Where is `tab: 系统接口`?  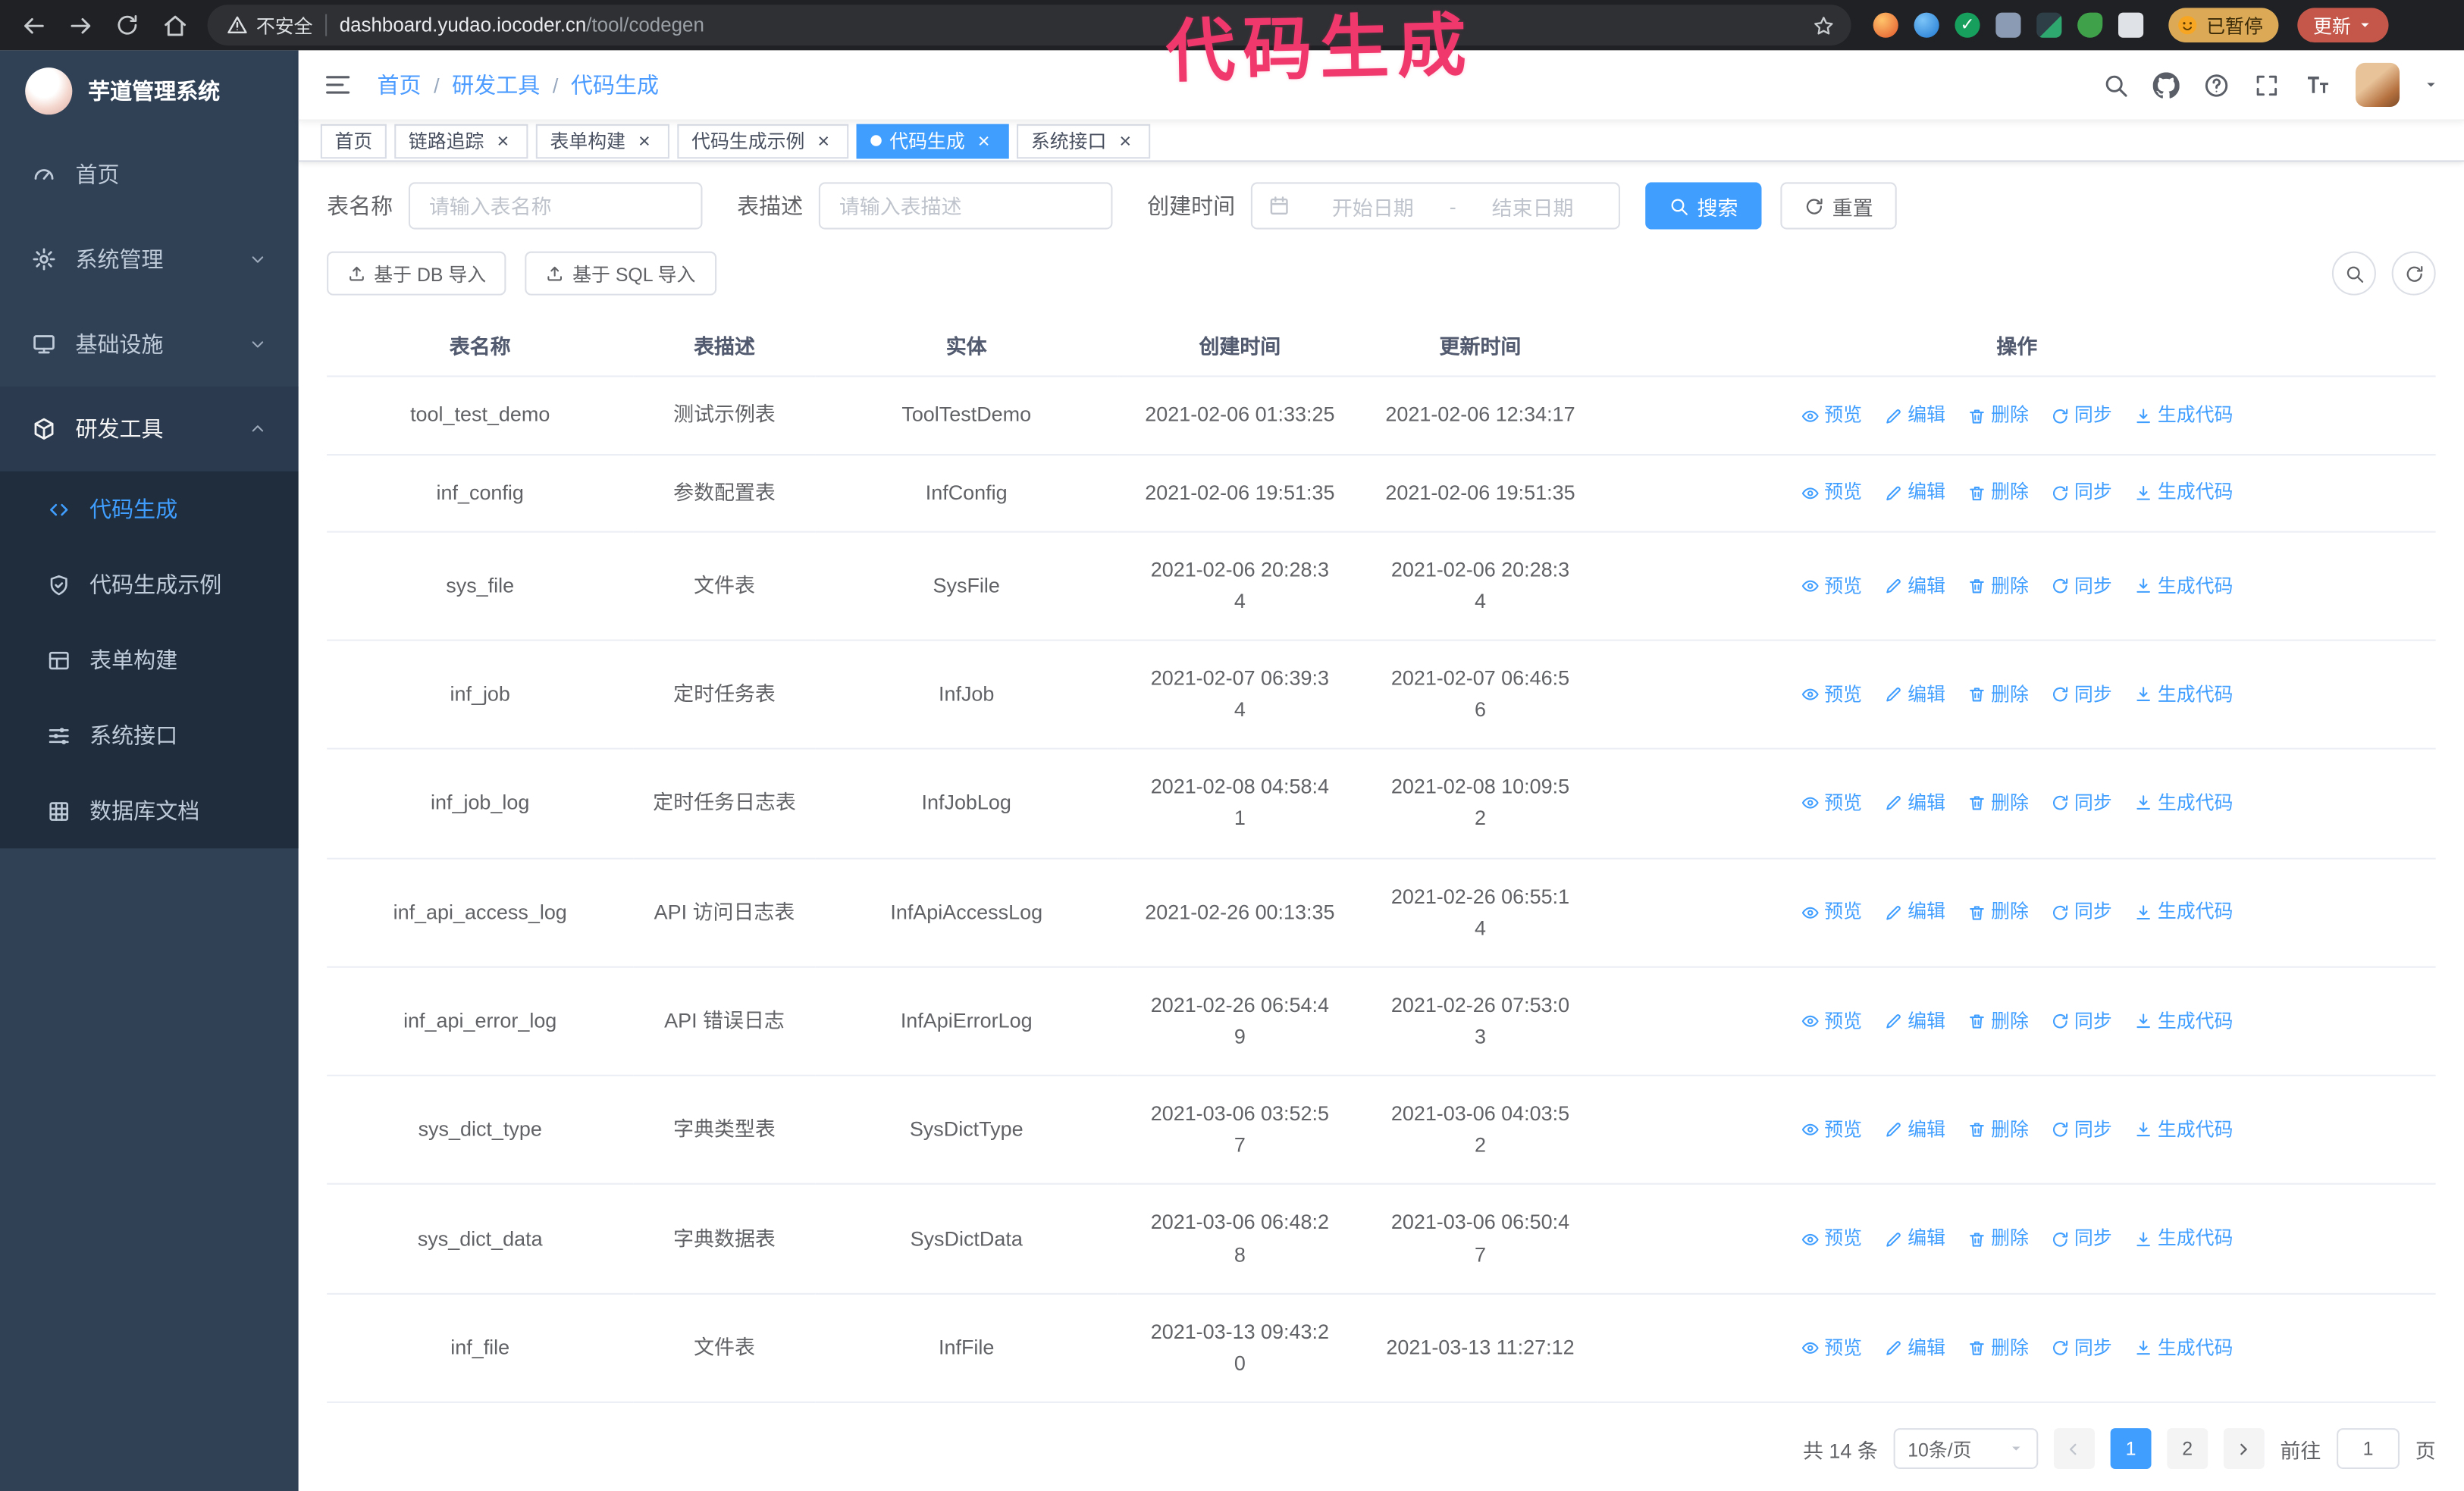
tab: 系统接口 is located at coordinates (1084, 141).